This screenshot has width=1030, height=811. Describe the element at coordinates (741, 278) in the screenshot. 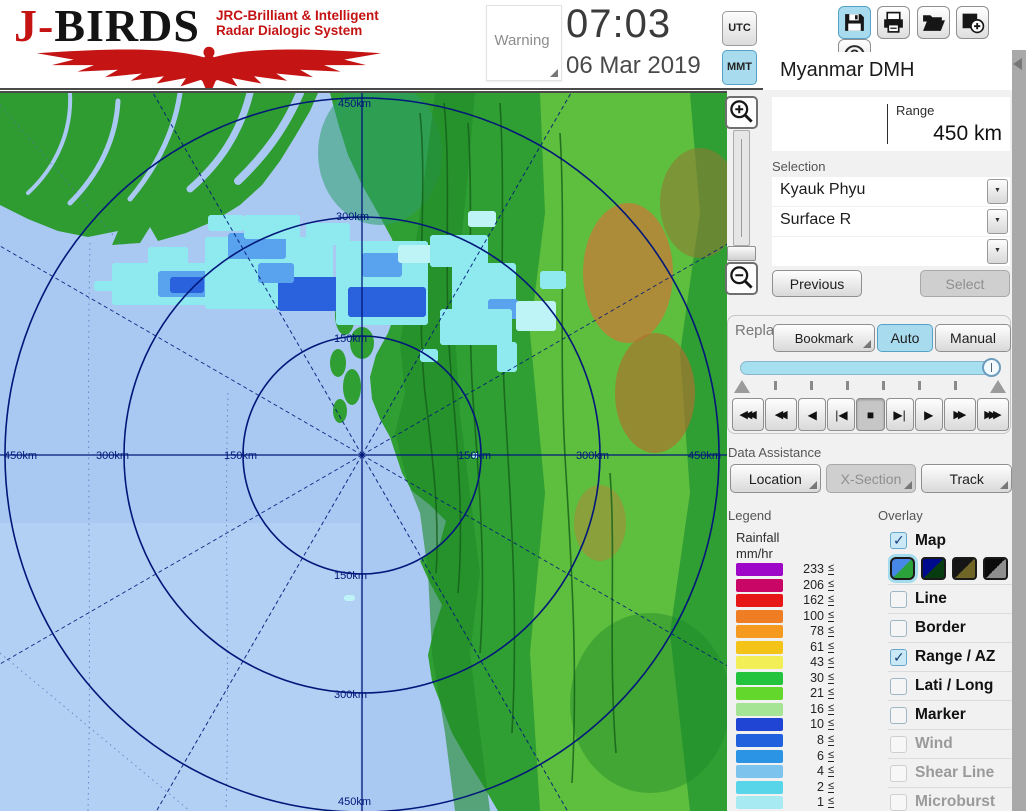

I see `zoom-out-button` at that location.